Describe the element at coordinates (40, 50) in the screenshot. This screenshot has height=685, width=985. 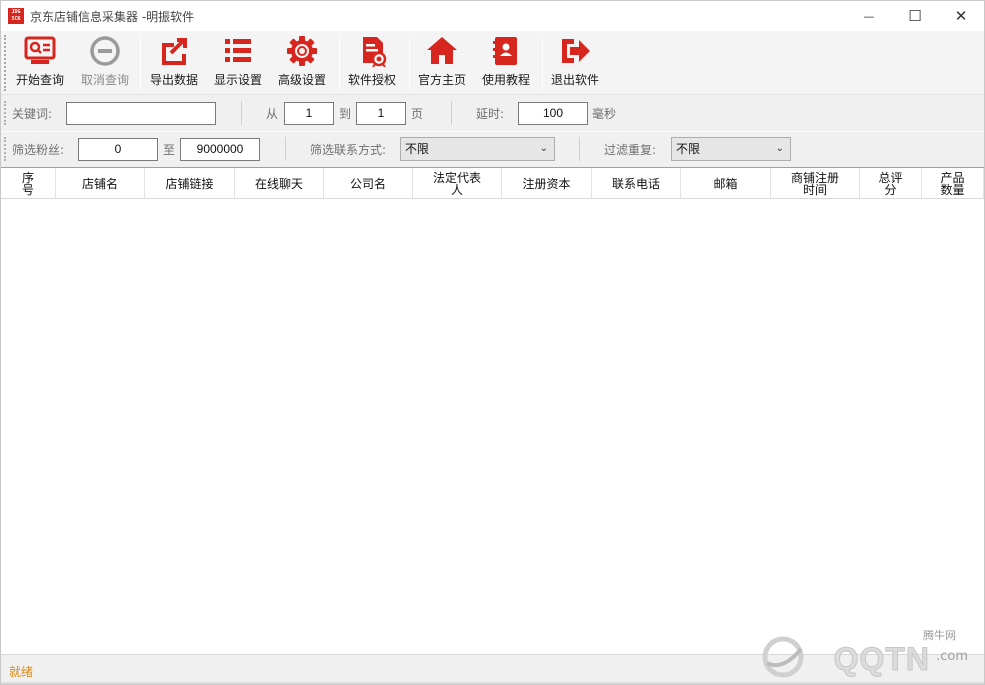
I see `search-card-icon` at that location.